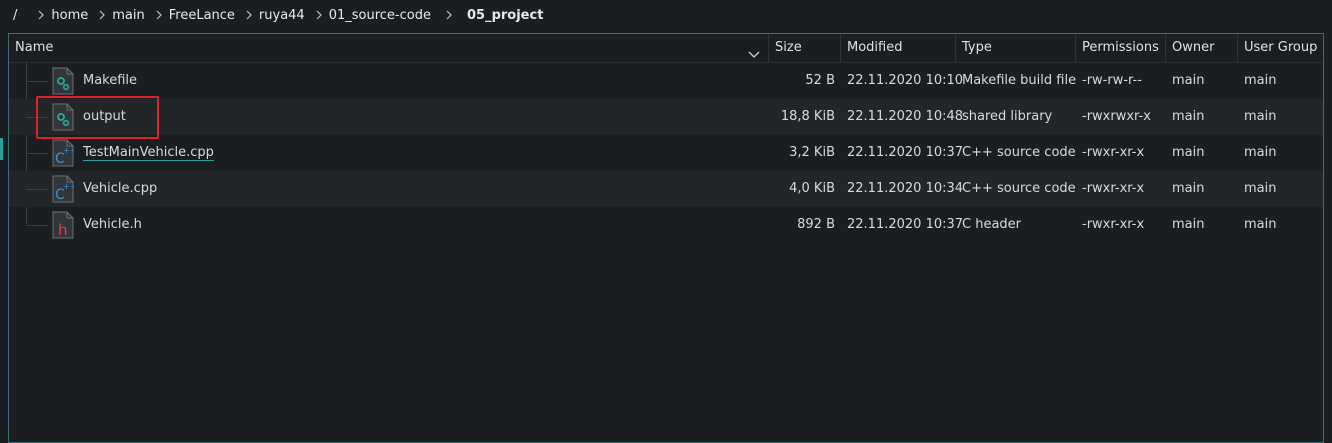 This screenshot has width=1332, height=443. What do you see at coordinates (875, 47) in the screenshot?
I see `column-modified-label: Modified` at bounding box center [875, 47].